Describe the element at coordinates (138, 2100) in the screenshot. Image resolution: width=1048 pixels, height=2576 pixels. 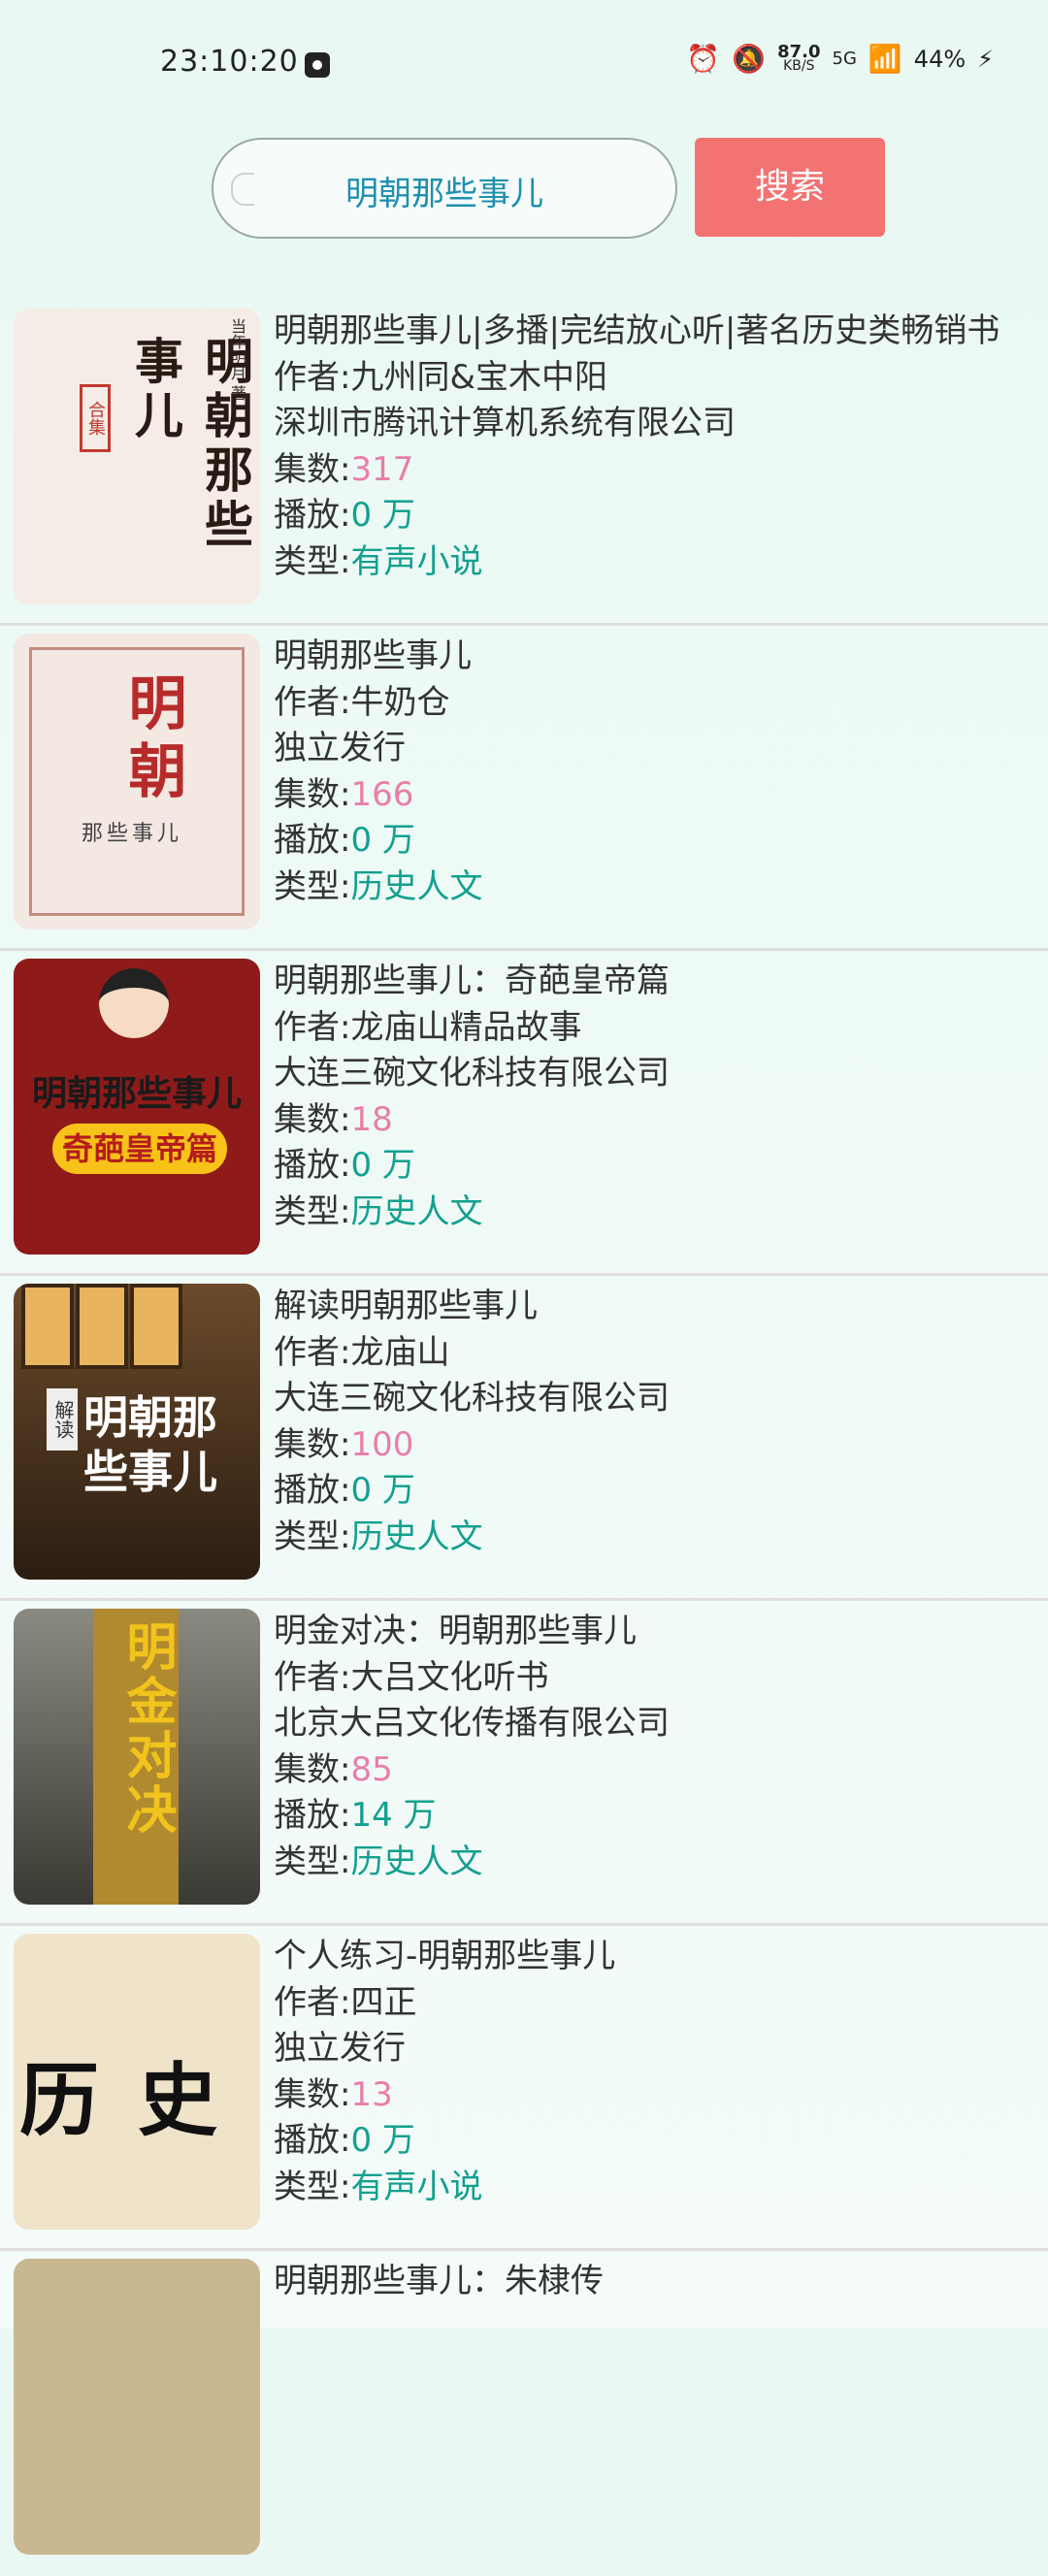
I see `cover-title: 历史` at that location.